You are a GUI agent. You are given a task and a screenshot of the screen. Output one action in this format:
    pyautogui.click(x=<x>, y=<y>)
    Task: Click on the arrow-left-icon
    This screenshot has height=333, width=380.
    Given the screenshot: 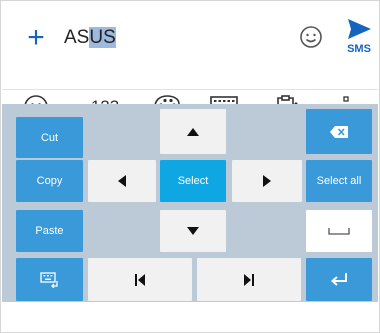 What is the action you would take?
    pyautogui.click(x=122, y=181)
    